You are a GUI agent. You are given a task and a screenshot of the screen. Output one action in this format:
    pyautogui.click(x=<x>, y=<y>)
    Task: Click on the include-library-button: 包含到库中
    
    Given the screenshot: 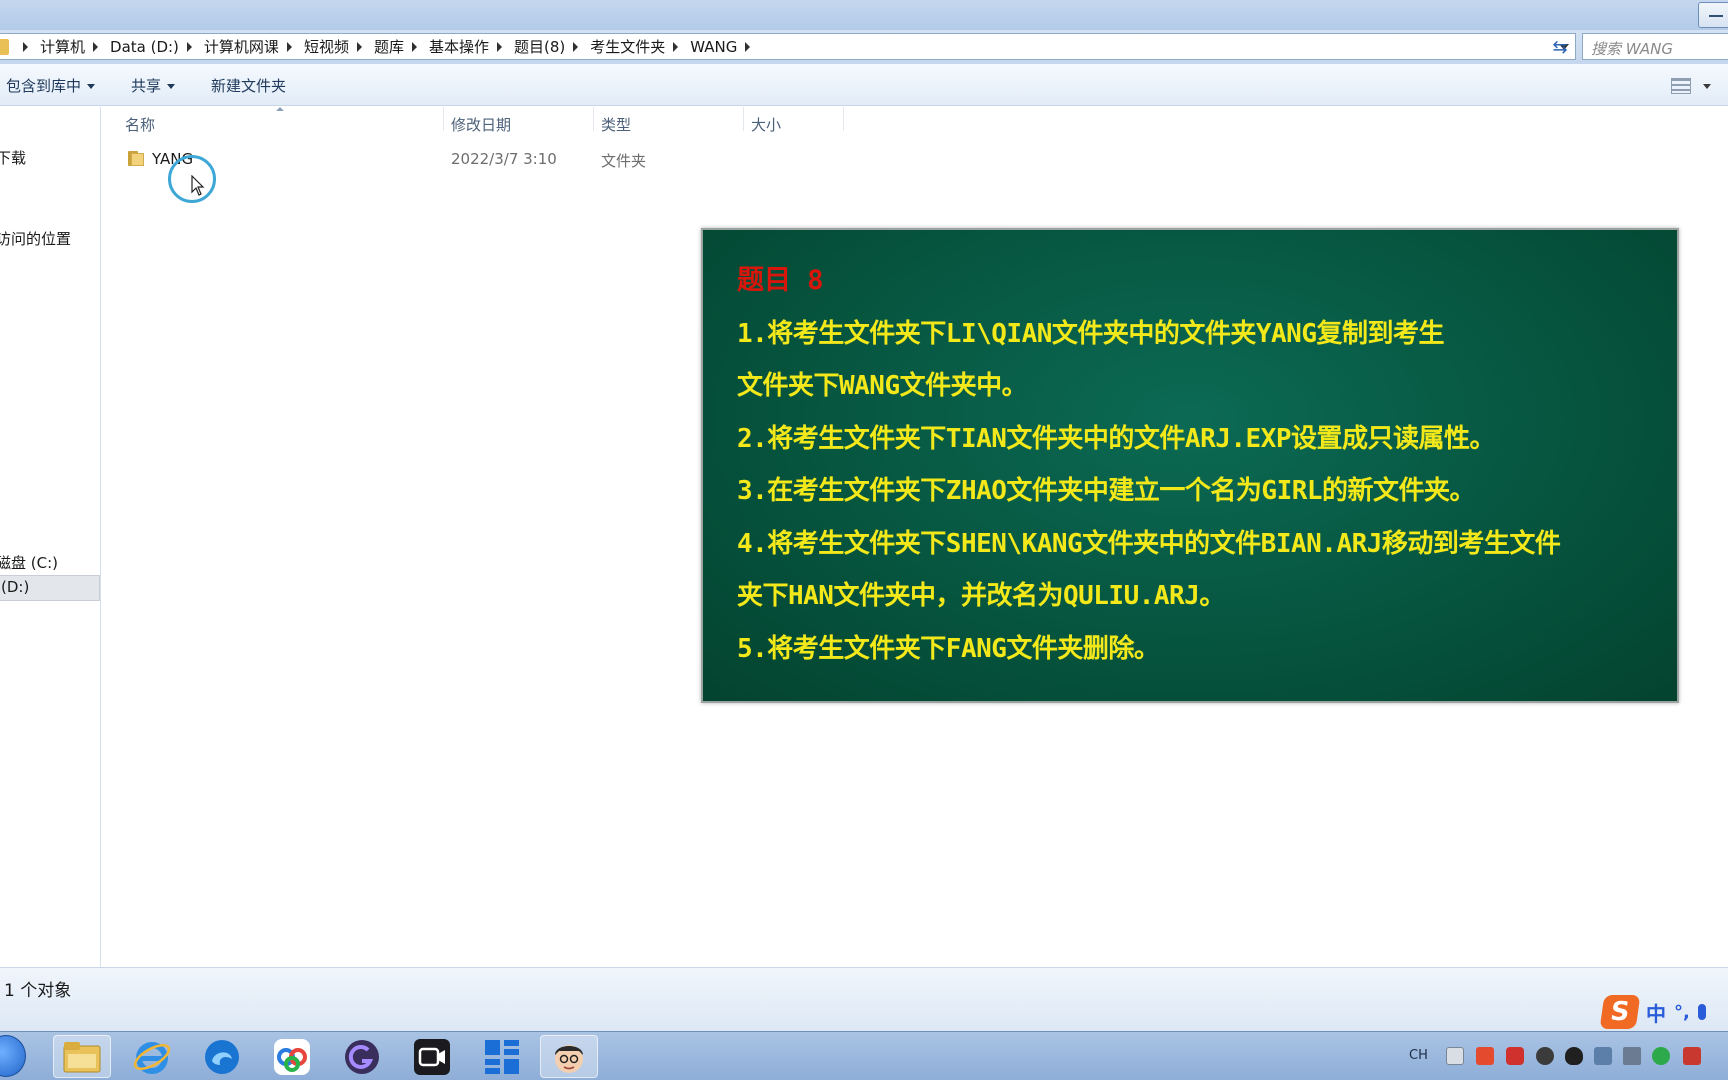 What is the action you would take?
    pyautogui.click(x=51, y=85)
    